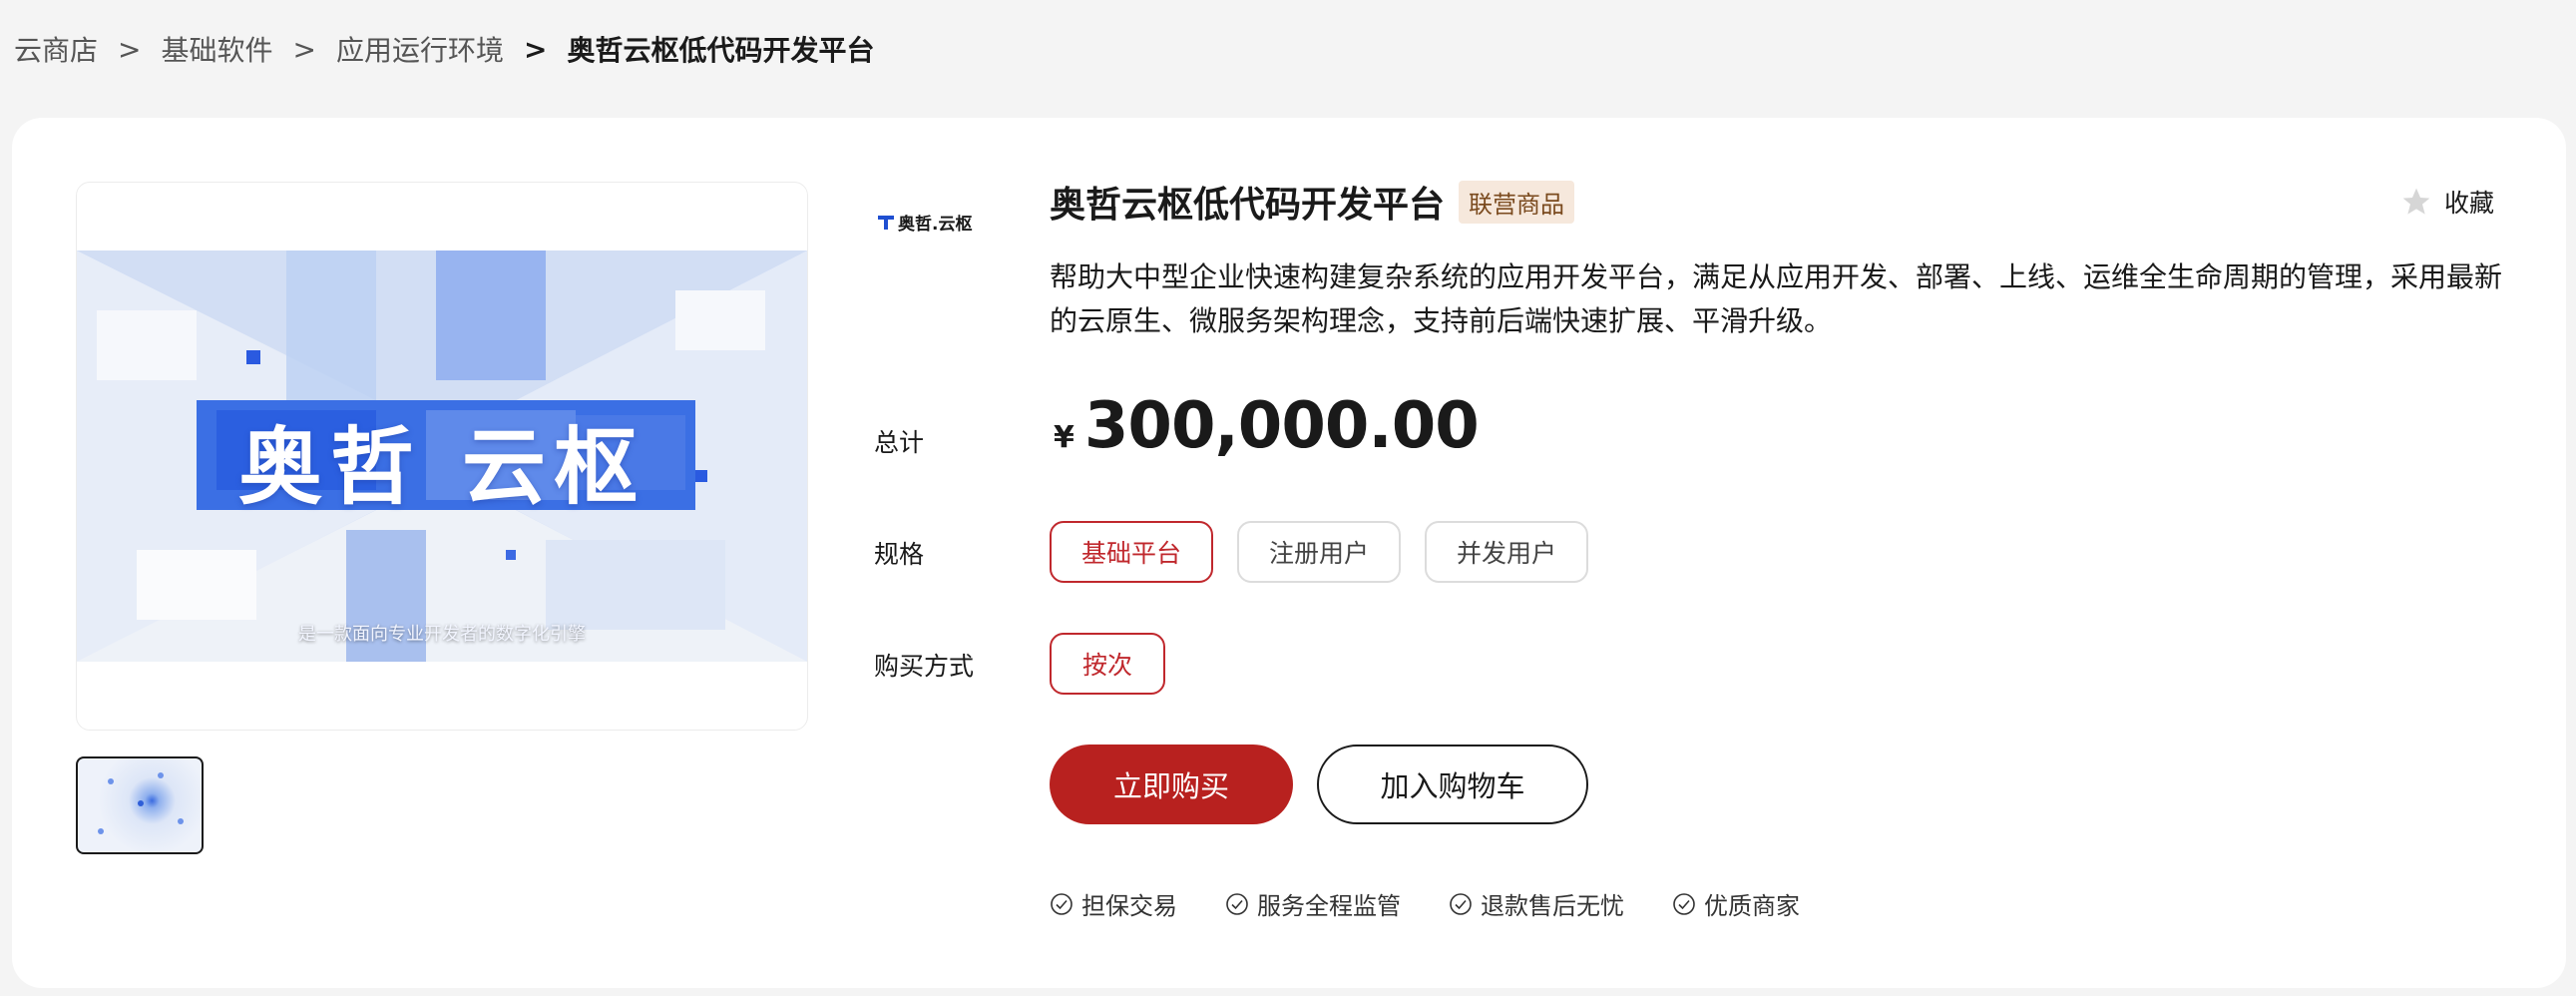 This screenshot has width=2576, height=996. I want to click on hero-caption: 是一款面向专业开发者的数字化引擎, so click(442, 634).